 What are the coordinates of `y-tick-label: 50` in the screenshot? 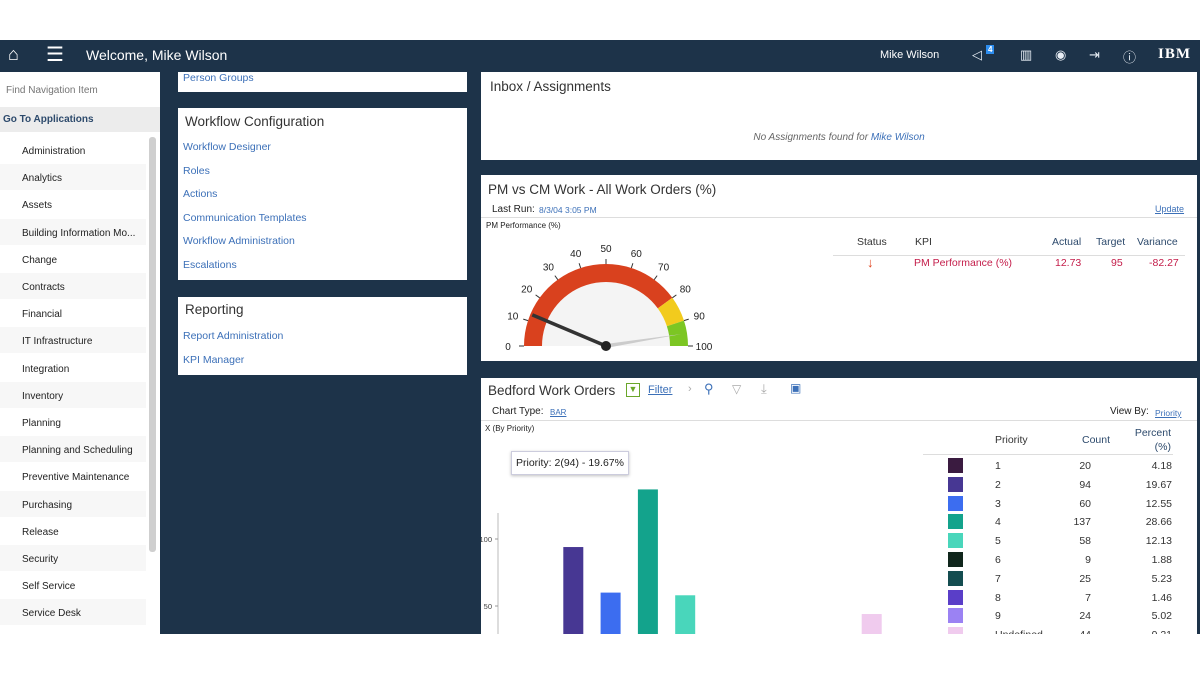 It's located at (488, 606).